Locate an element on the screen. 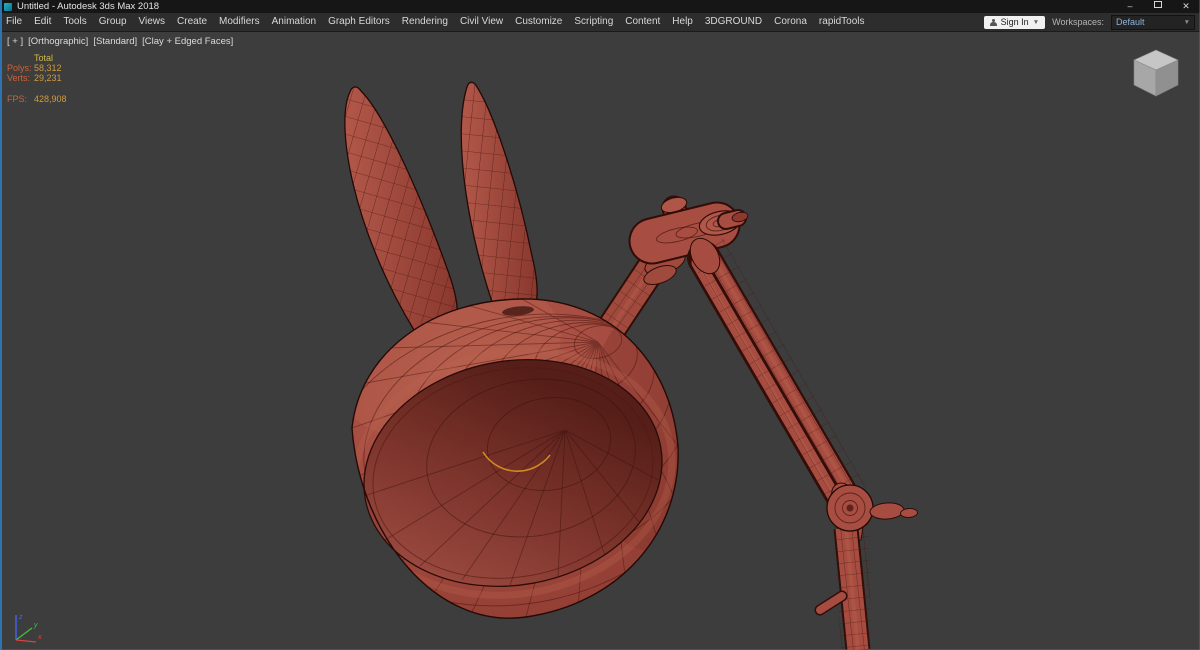  workspaces-label: Workspaces: is located at coordinates (1078, 22).